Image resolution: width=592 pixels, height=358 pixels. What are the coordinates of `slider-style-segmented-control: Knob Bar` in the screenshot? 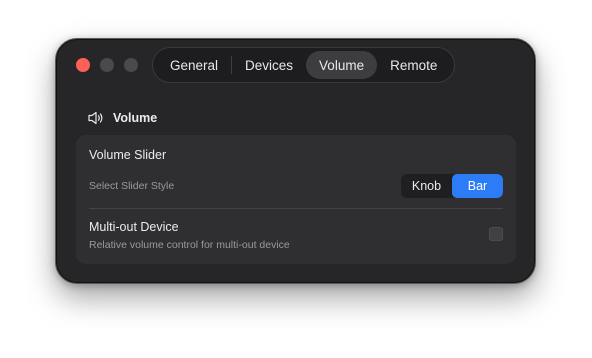 It's located at (452, 186).